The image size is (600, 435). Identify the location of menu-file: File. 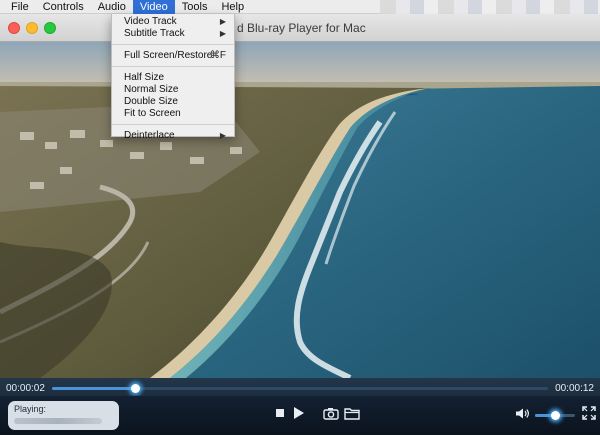
(20, 7).